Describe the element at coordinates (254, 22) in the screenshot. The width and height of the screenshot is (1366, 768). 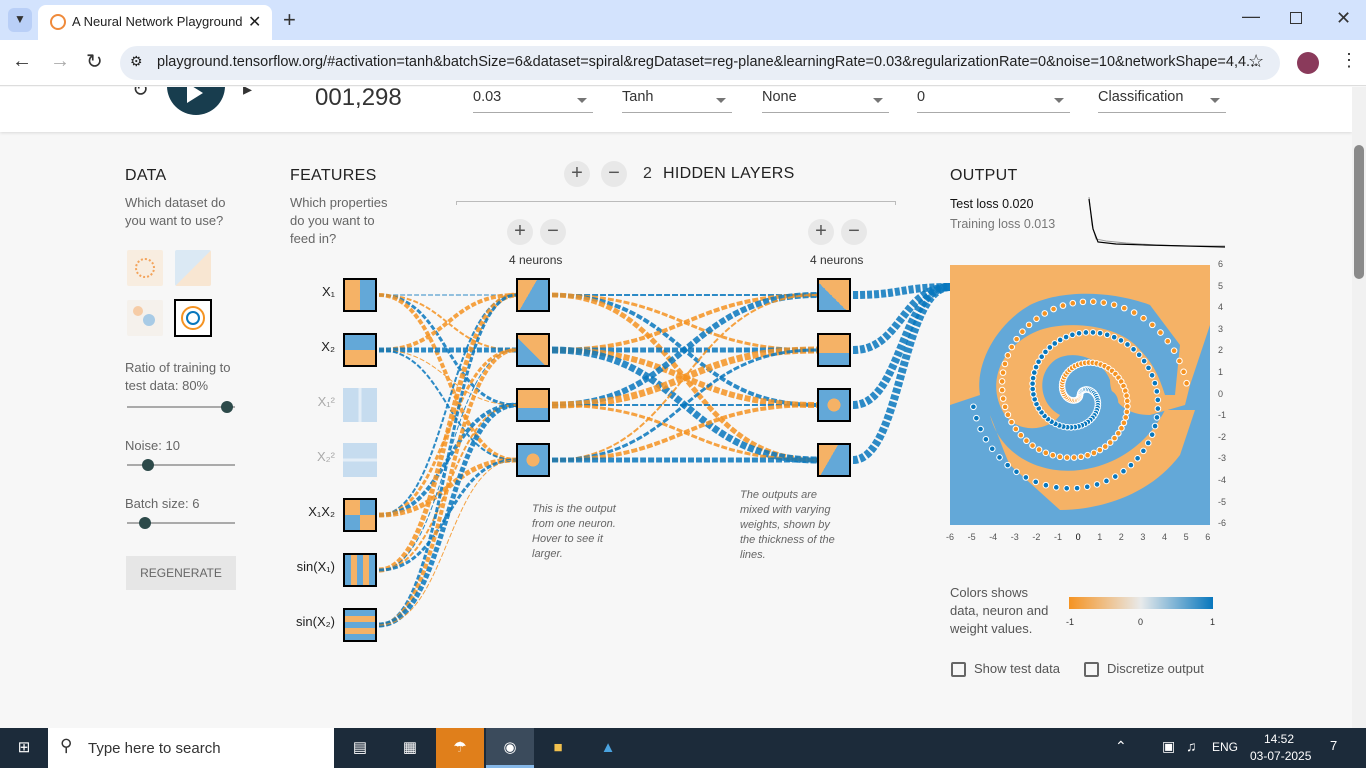
I see `tab-close-icon: ✕` at that location.